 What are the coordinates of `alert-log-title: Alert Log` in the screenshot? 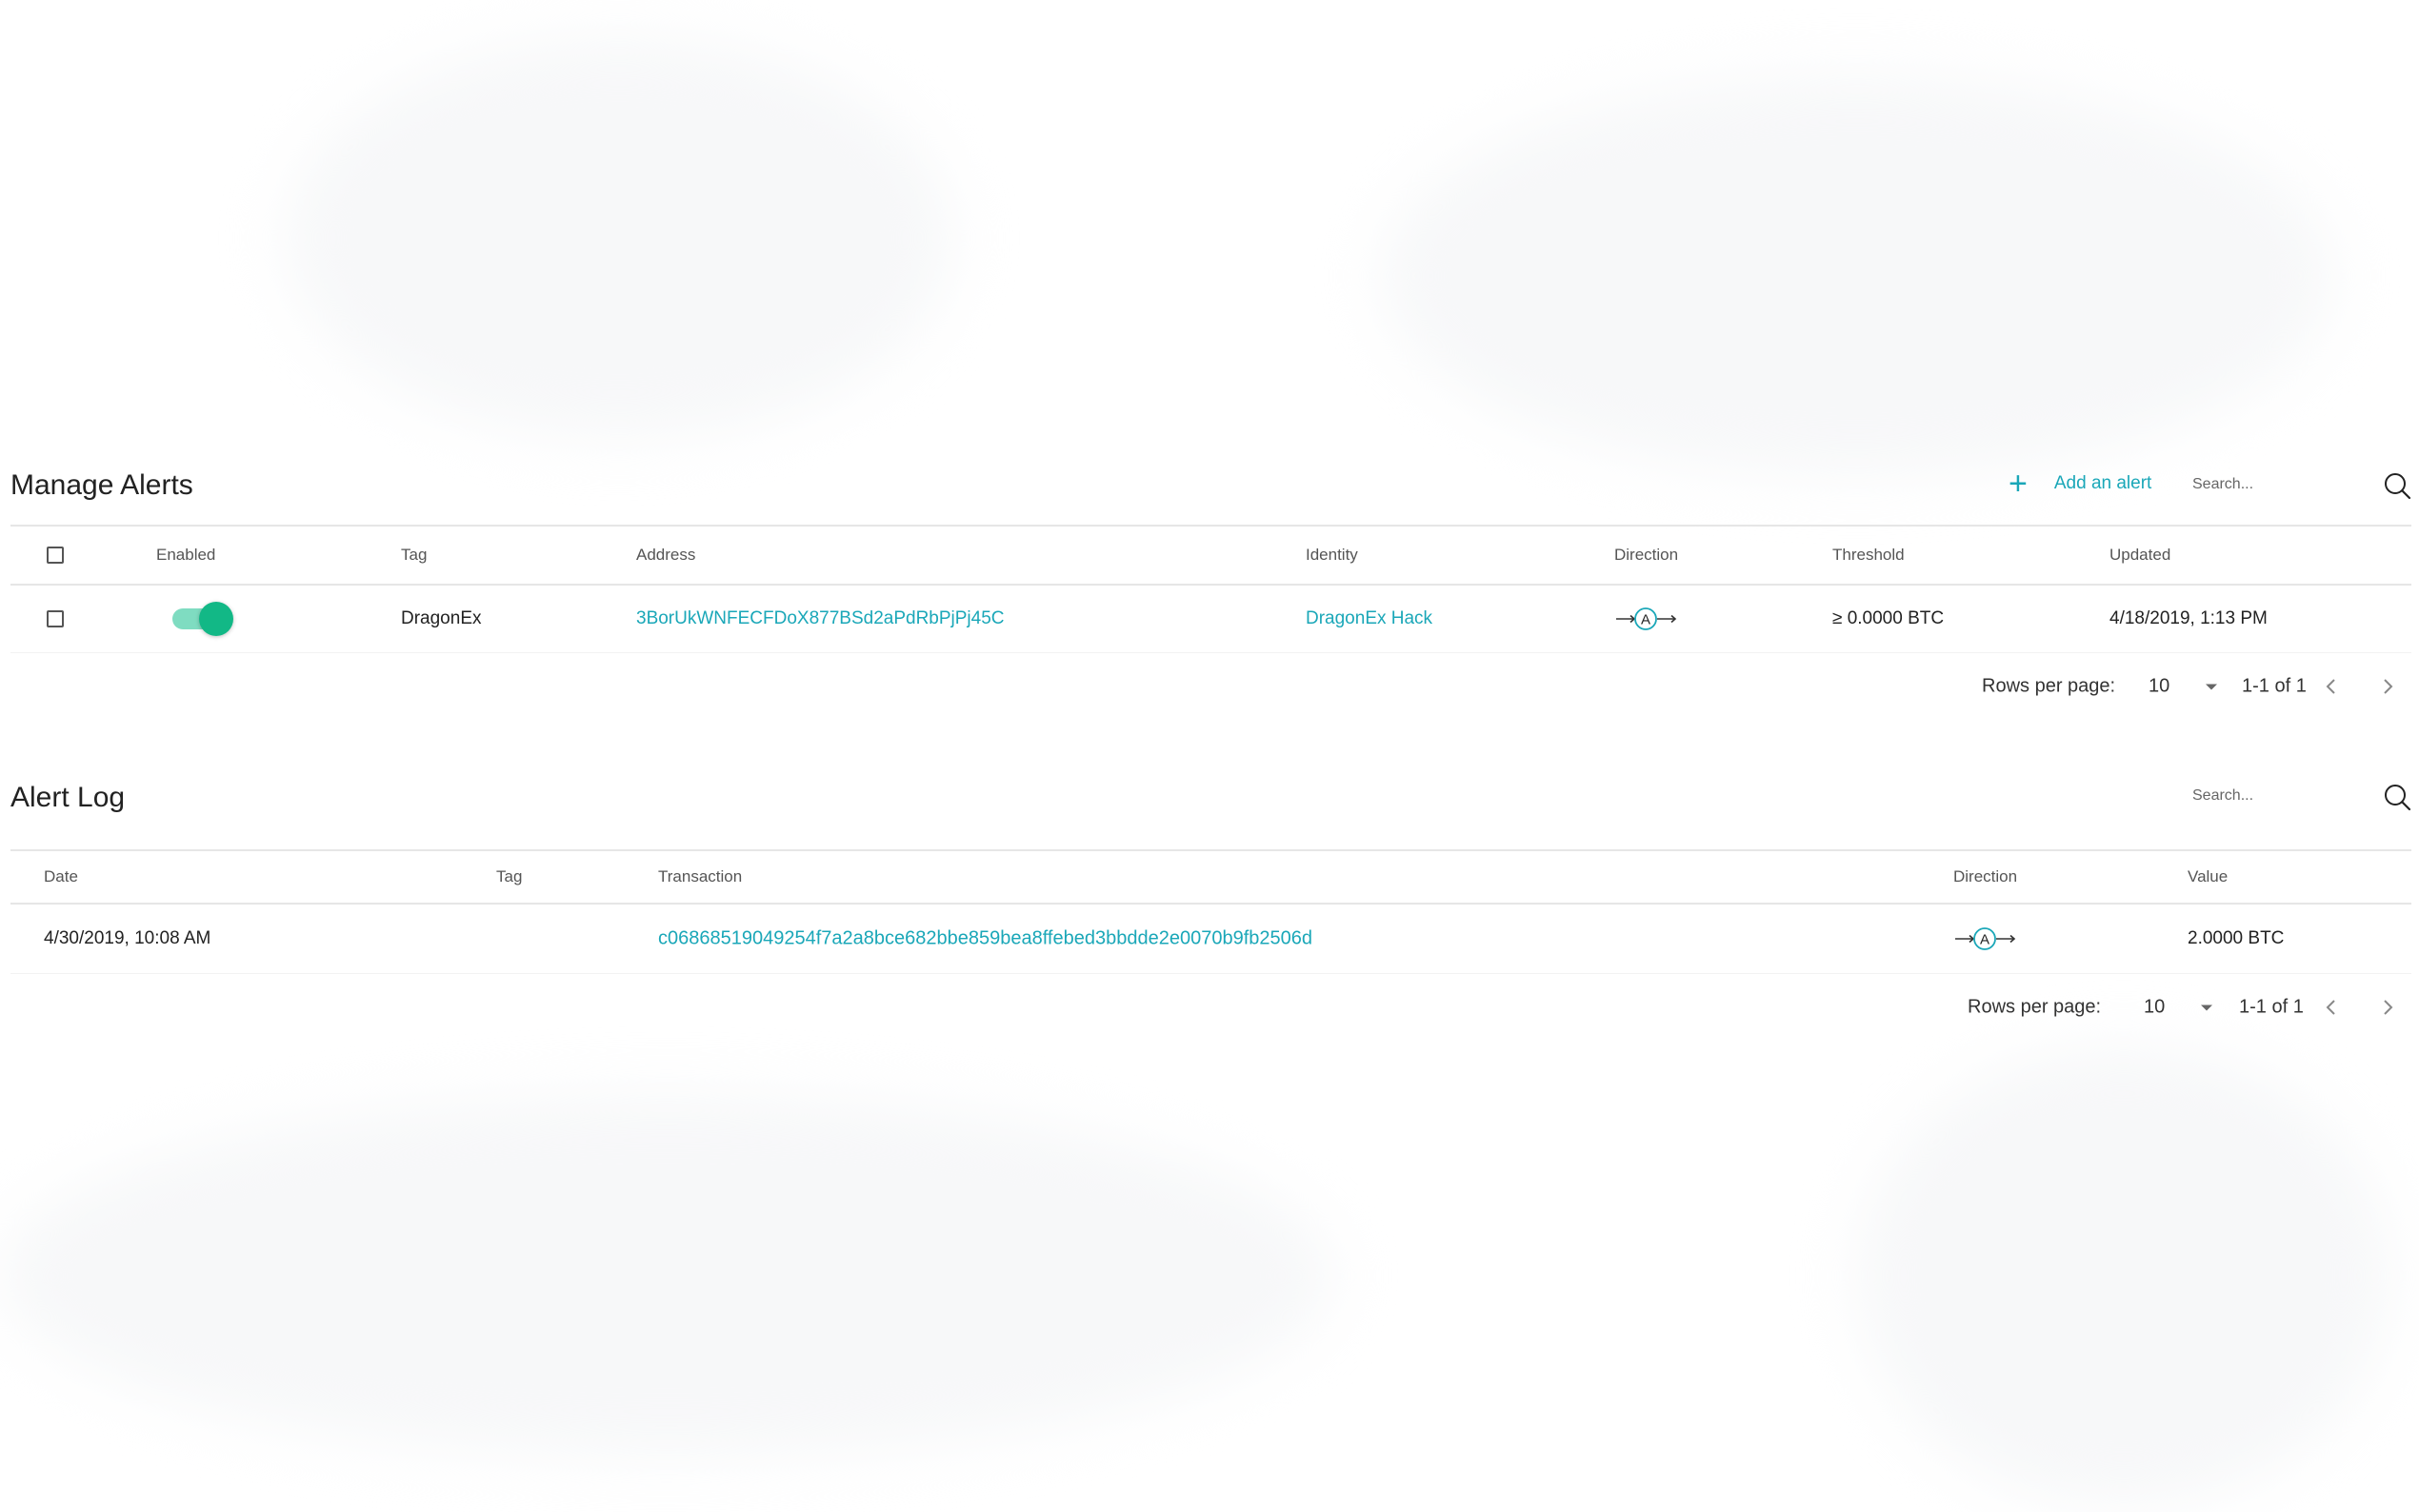 It's located at (68, 797).